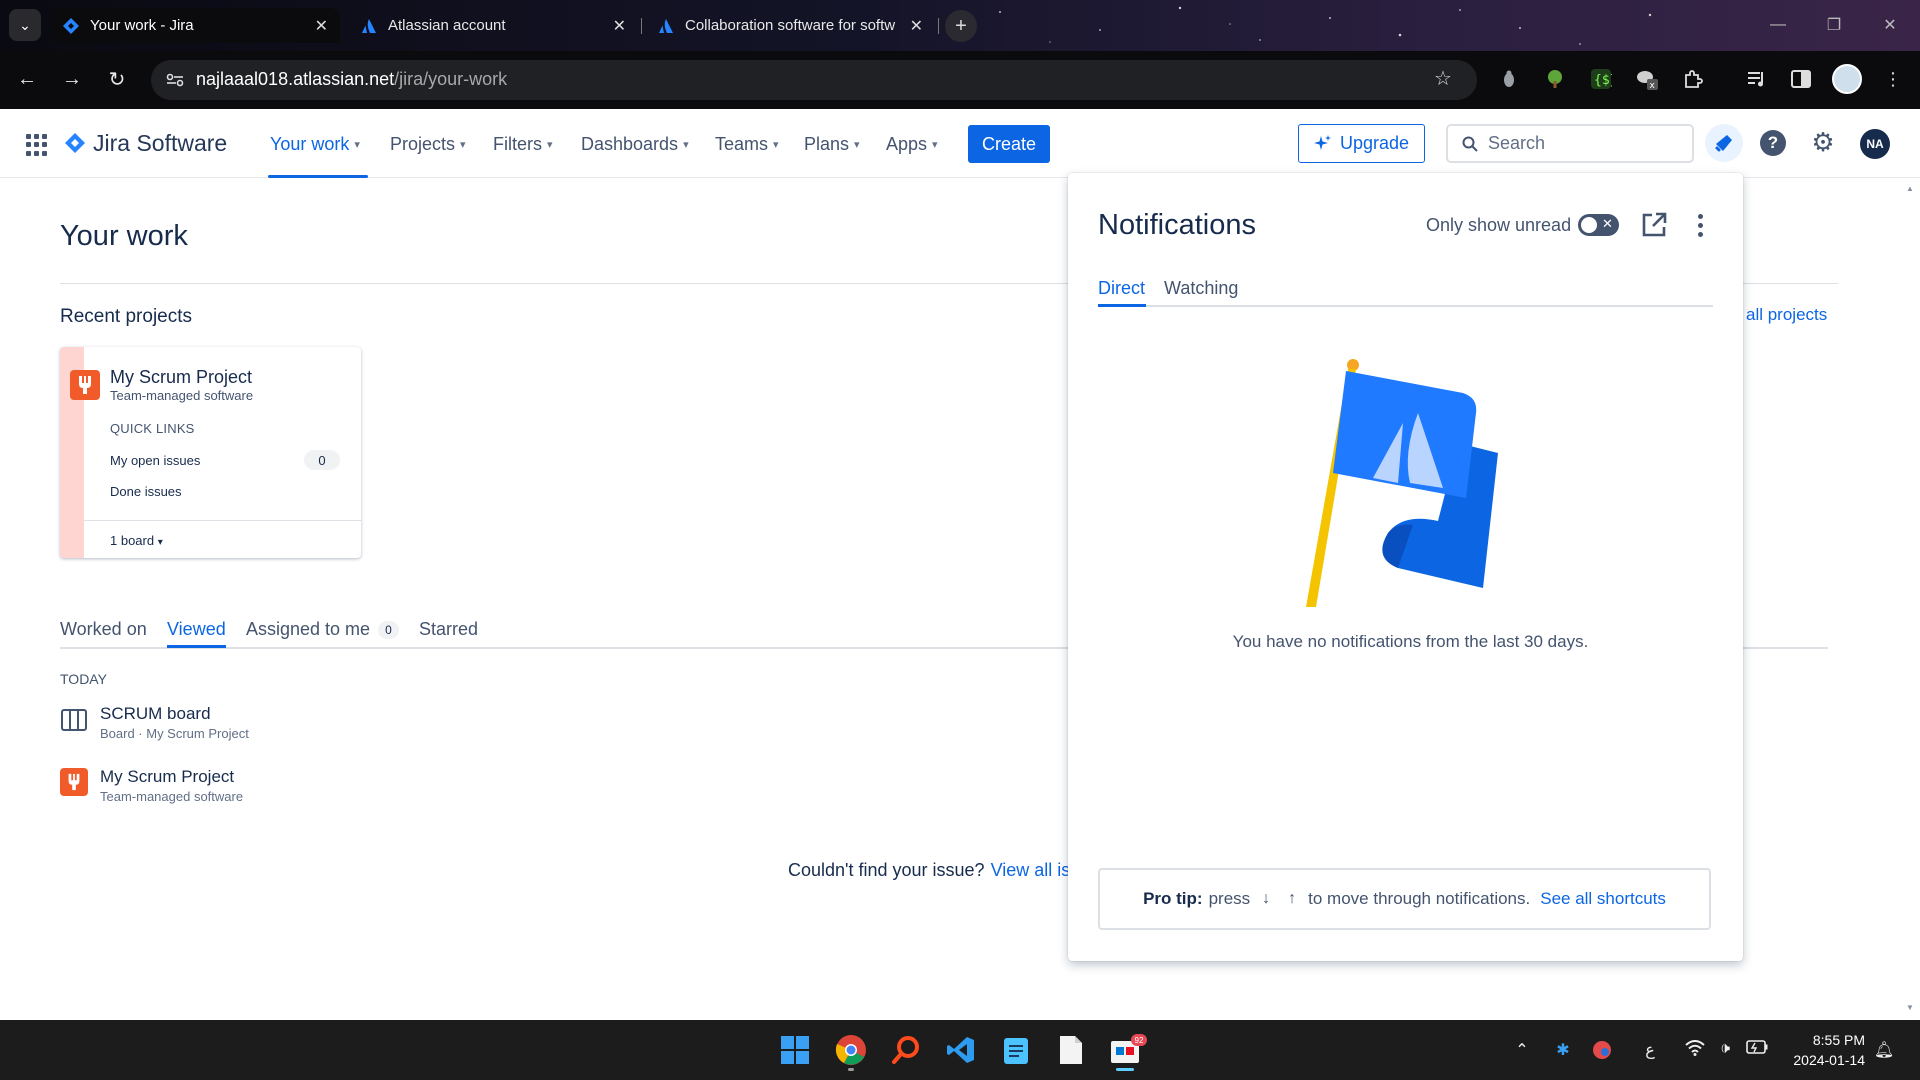 The width and height of the screenshot is (1920, 1080). I want to click on extension-bug-icon, so click(1509, 79).